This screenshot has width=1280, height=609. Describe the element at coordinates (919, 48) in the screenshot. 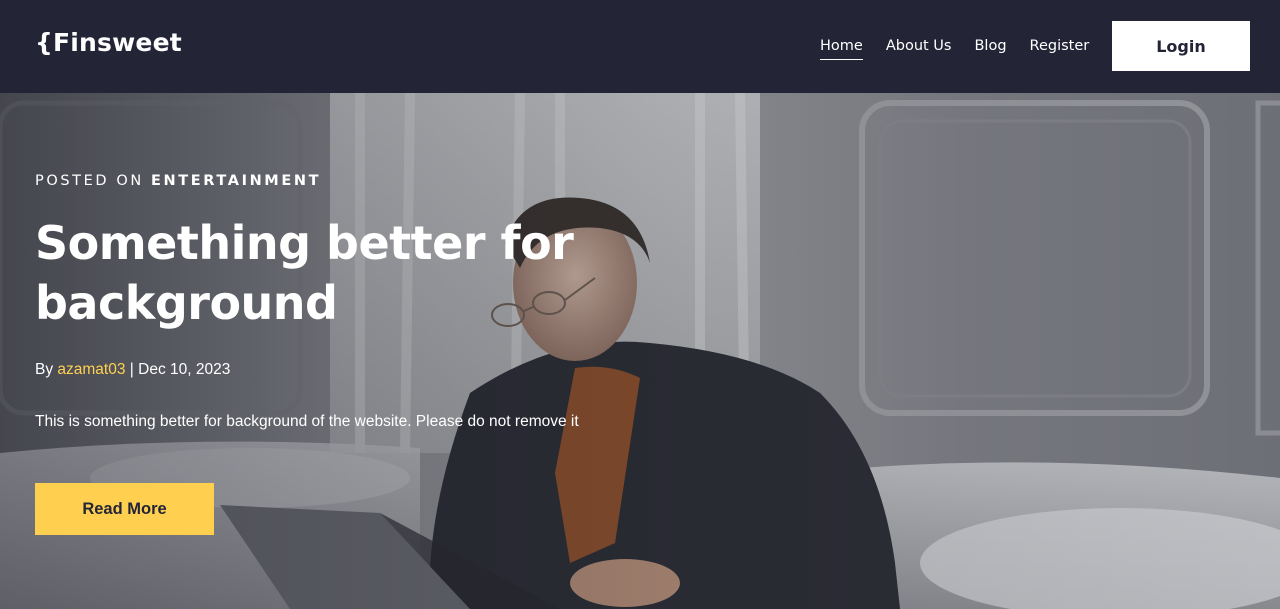

I see `nav-about-link: About Us` at that location.